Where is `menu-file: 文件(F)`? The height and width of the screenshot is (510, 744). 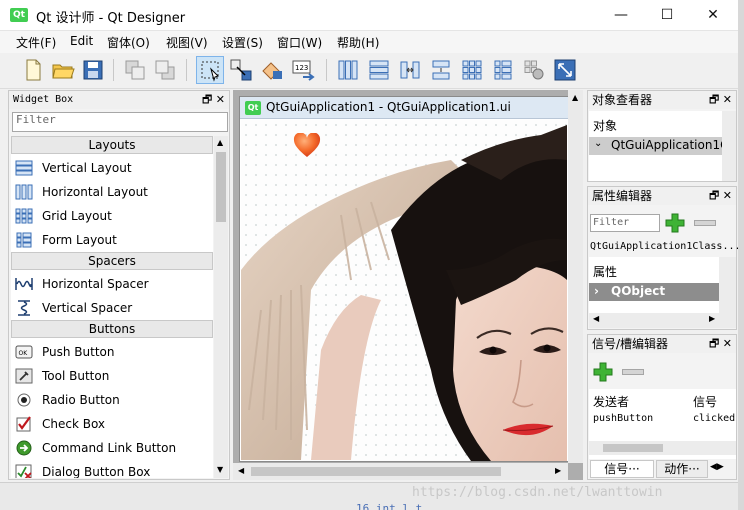
menu-file: 文件(F) is located at coordinates (36, 42).